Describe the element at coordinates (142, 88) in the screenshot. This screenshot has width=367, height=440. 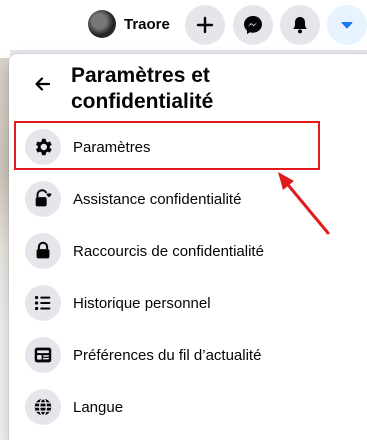
I see `page-title: Paramètres et confidentialité` at that location.